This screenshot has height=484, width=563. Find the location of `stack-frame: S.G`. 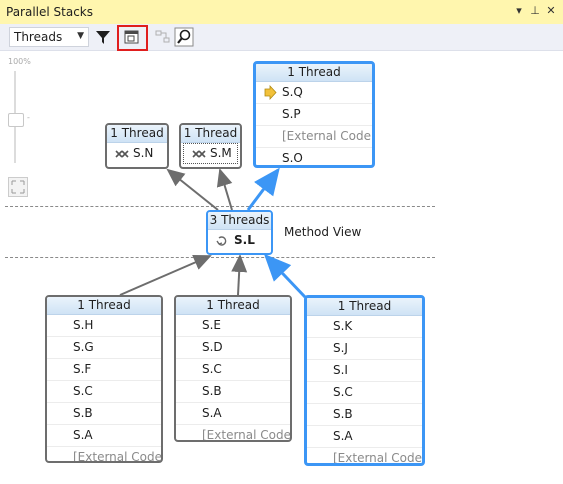

stack-frame: S.G is located at coordinates (104, 348).